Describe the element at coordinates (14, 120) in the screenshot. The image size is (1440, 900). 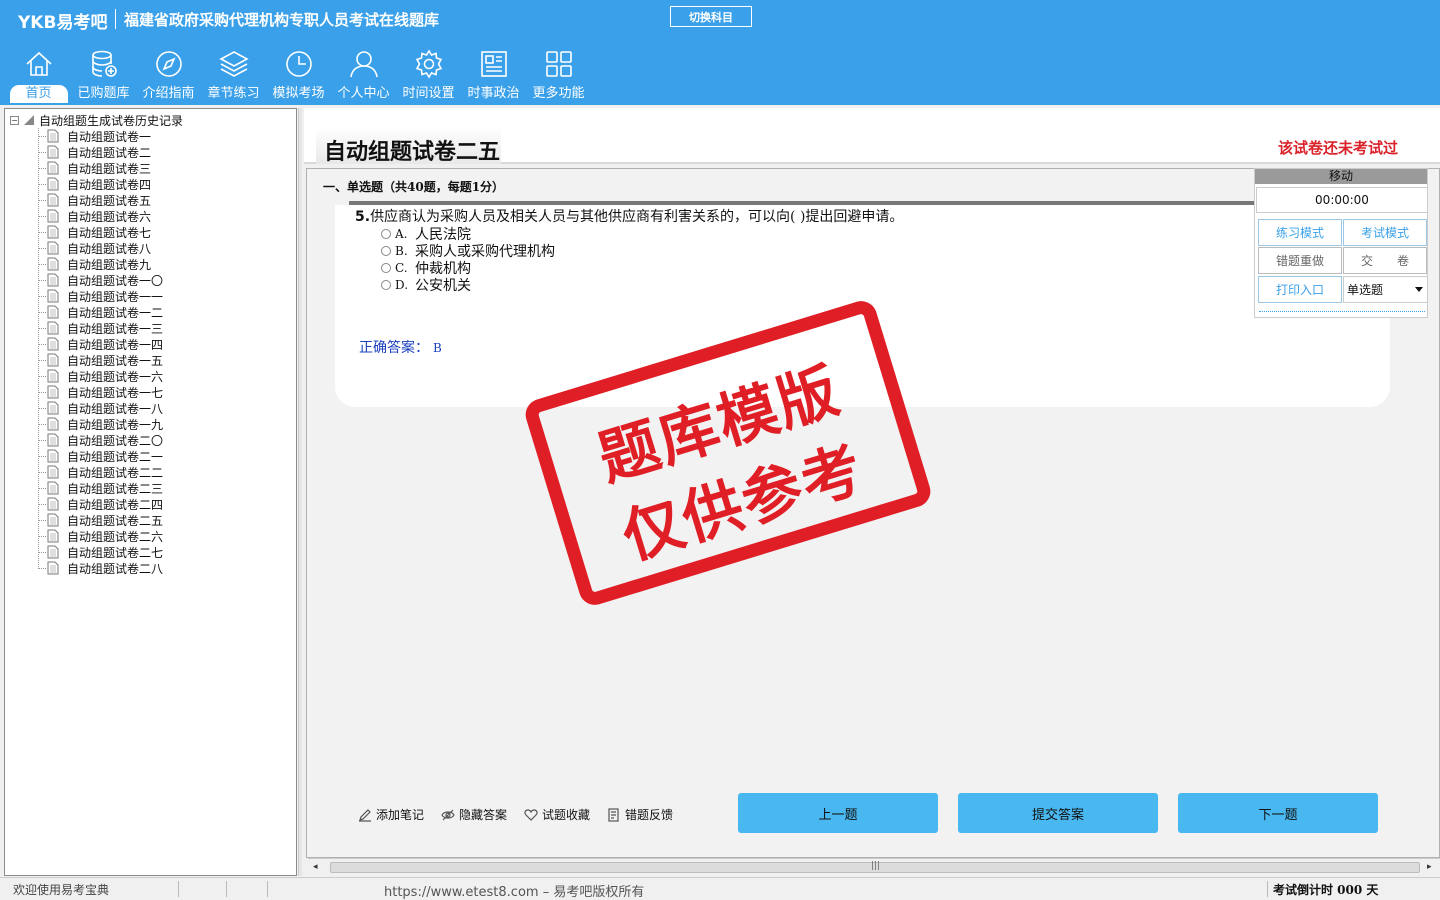
I see `collapse-toggle-icon: −` at that location.